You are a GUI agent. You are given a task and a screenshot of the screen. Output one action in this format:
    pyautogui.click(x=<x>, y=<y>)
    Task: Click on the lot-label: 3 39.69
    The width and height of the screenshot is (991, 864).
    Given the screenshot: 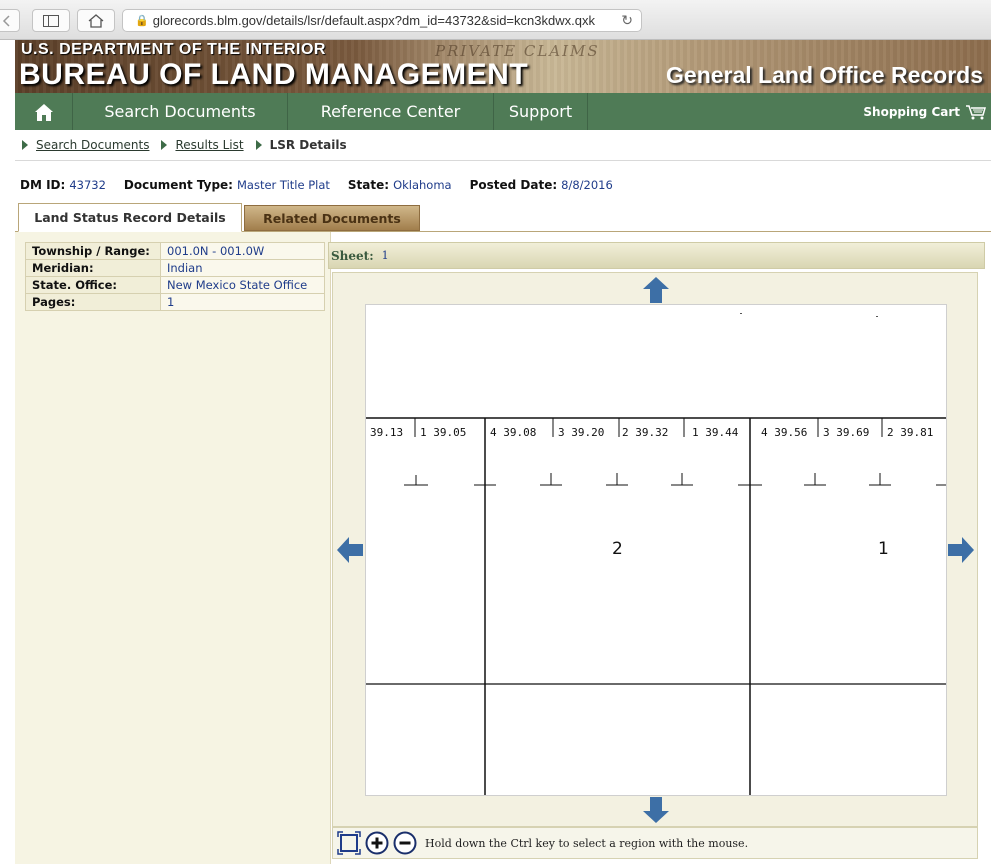 What is the action you would take?
    pyautogui.click(x=846, y=432)
    